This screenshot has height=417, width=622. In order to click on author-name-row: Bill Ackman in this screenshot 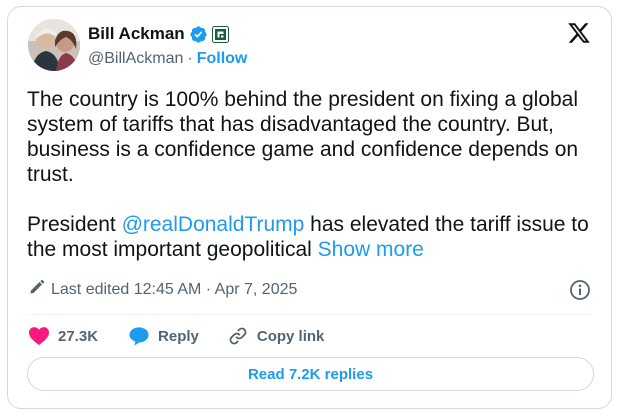, I will do `click(158, 34)`.